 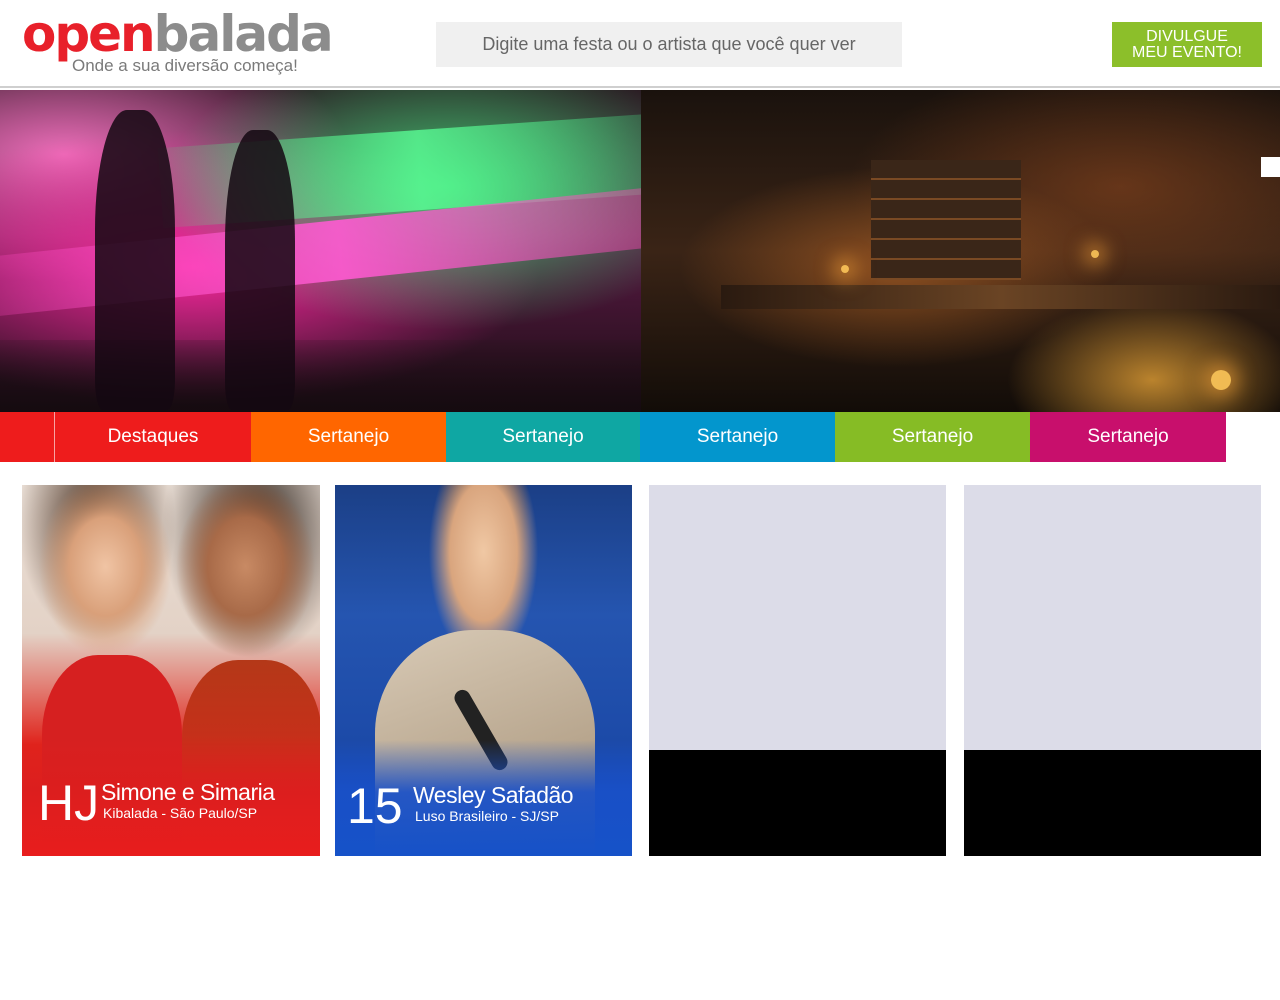 What do you see at coordinates (27, 437) in the screenshot?
I see `category-nav-lead` at bounding box center [27, 437].